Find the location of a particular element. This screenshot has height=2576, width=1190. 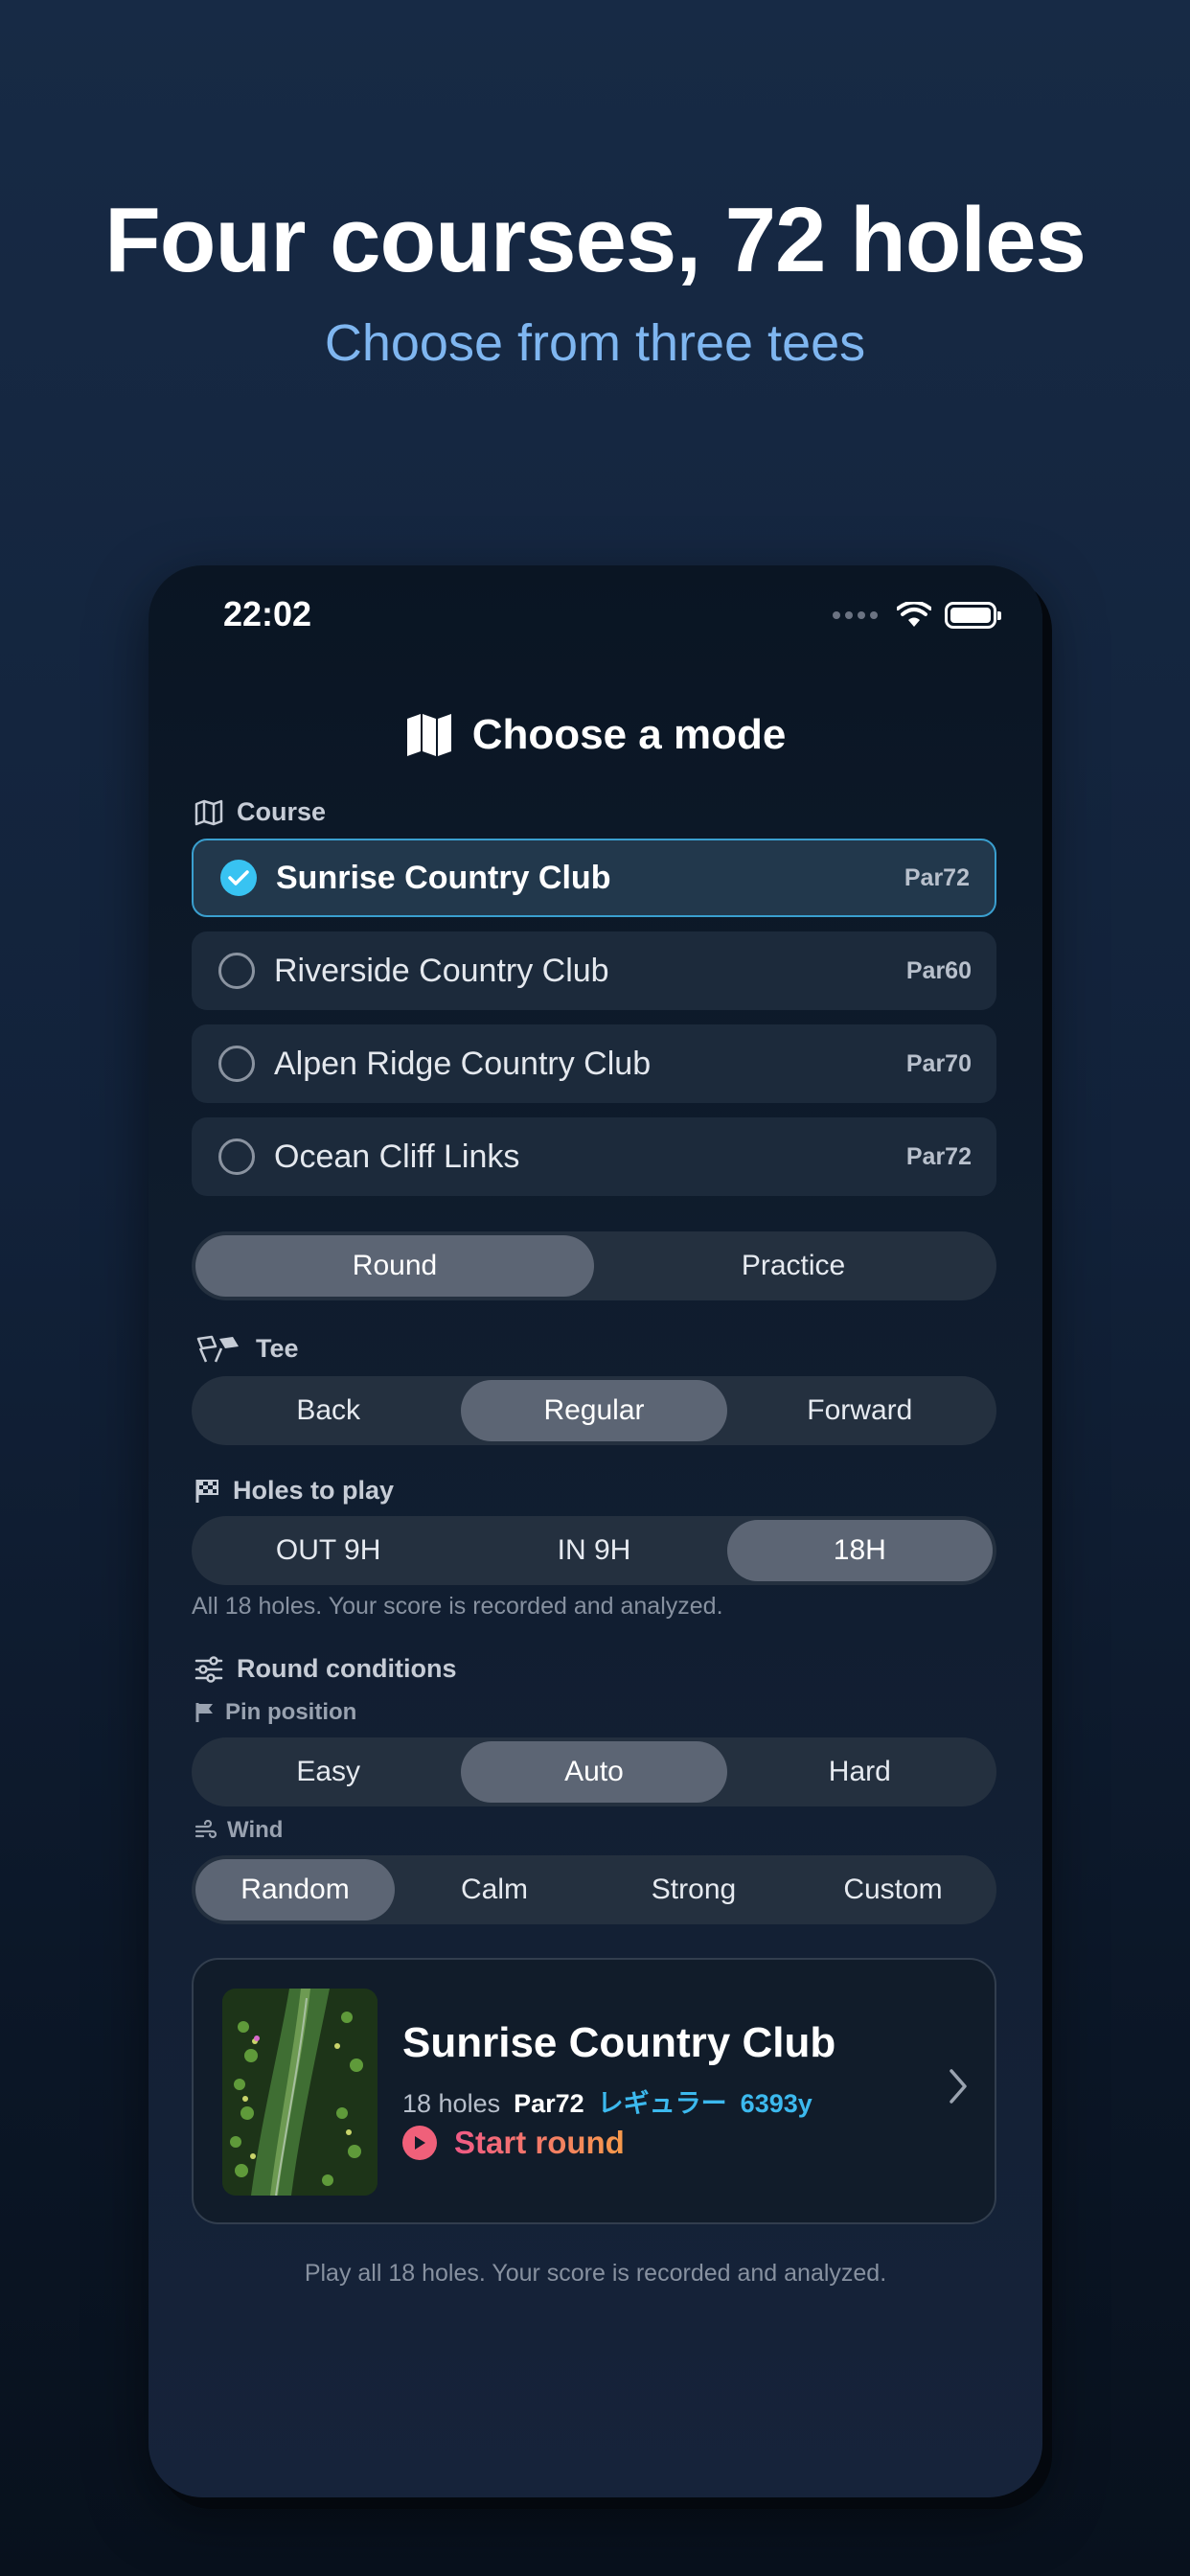

tee-option-back: Back is located at coordinates (328, 1410).